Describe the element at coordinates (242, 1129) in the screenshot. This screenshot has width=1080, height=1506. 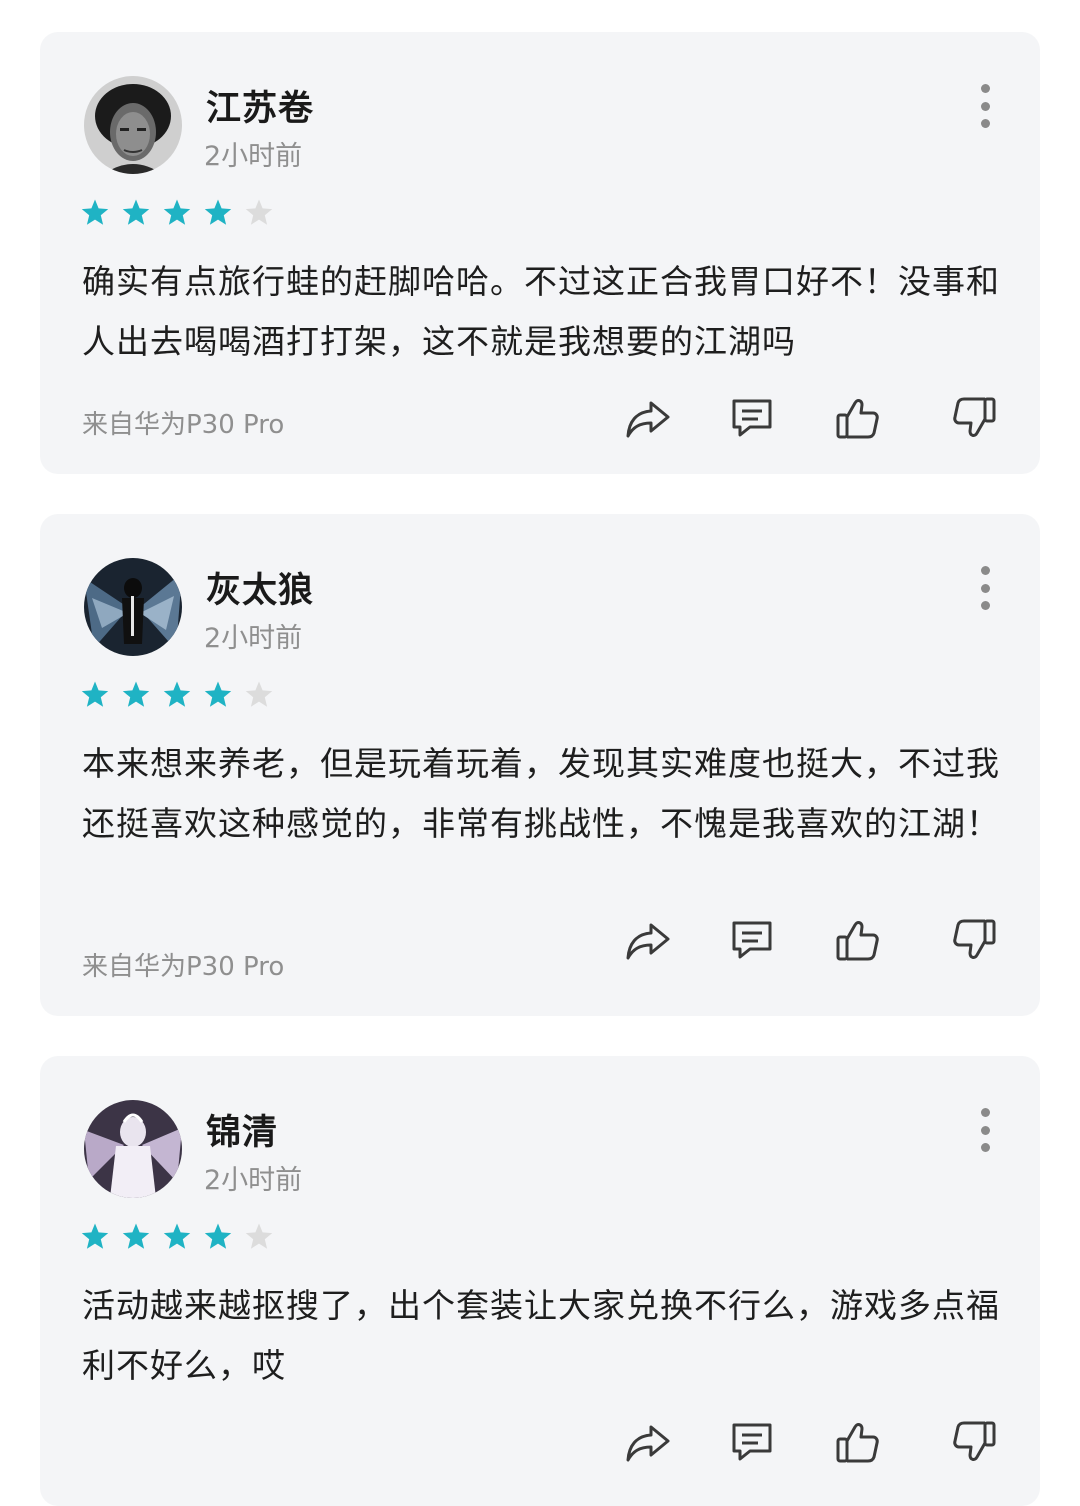
I see `username: 锦清` at that location.